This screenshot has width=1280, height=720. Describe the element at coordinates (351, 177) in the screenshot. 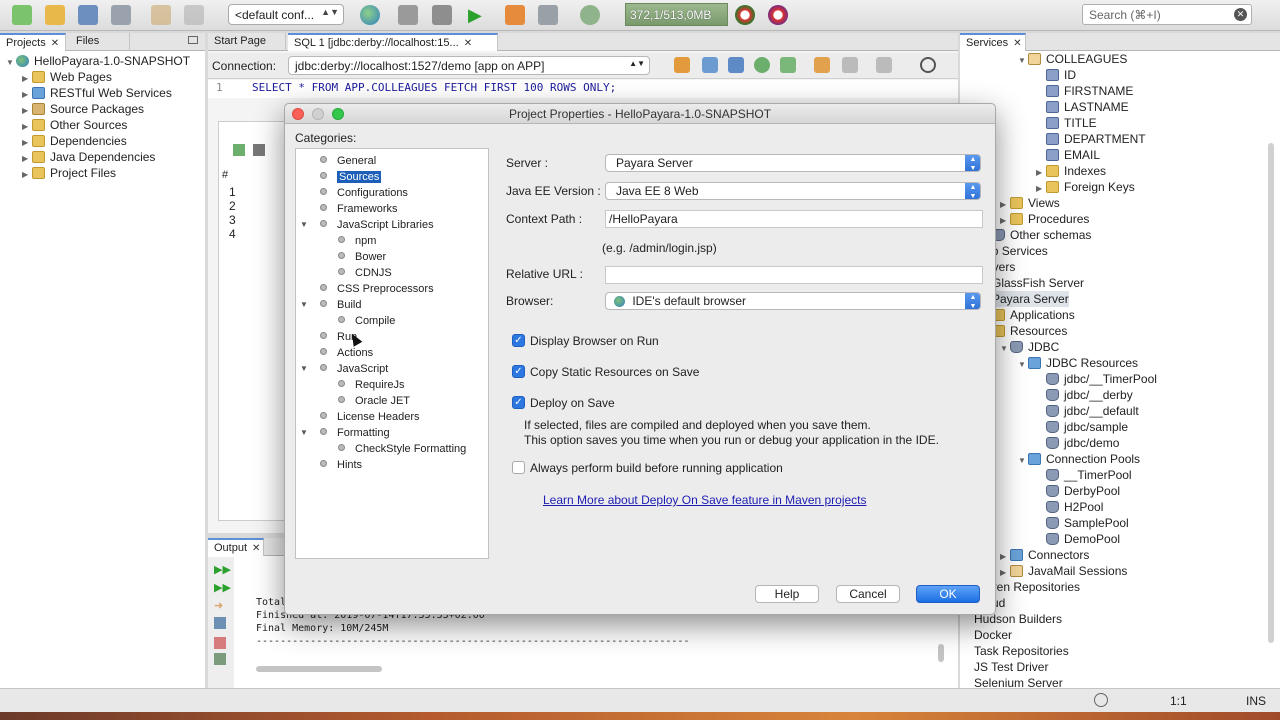

I see `category-item: Sources` at that location.